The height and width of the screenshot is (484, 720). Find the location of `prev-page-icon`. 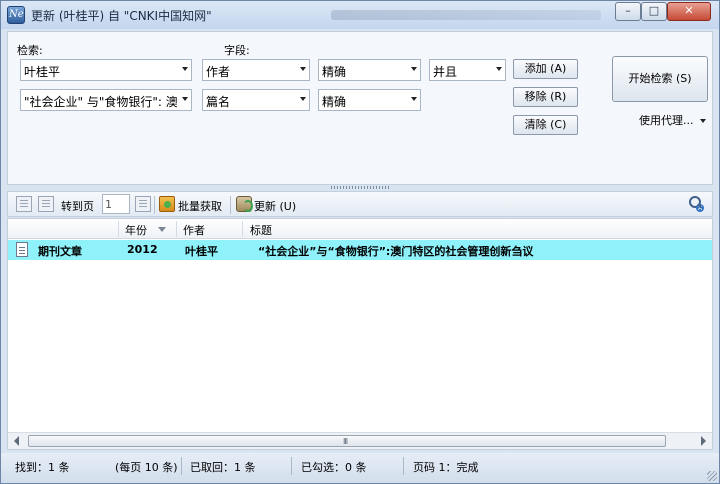

prev-page-icon is located at coordinates (24, 204).